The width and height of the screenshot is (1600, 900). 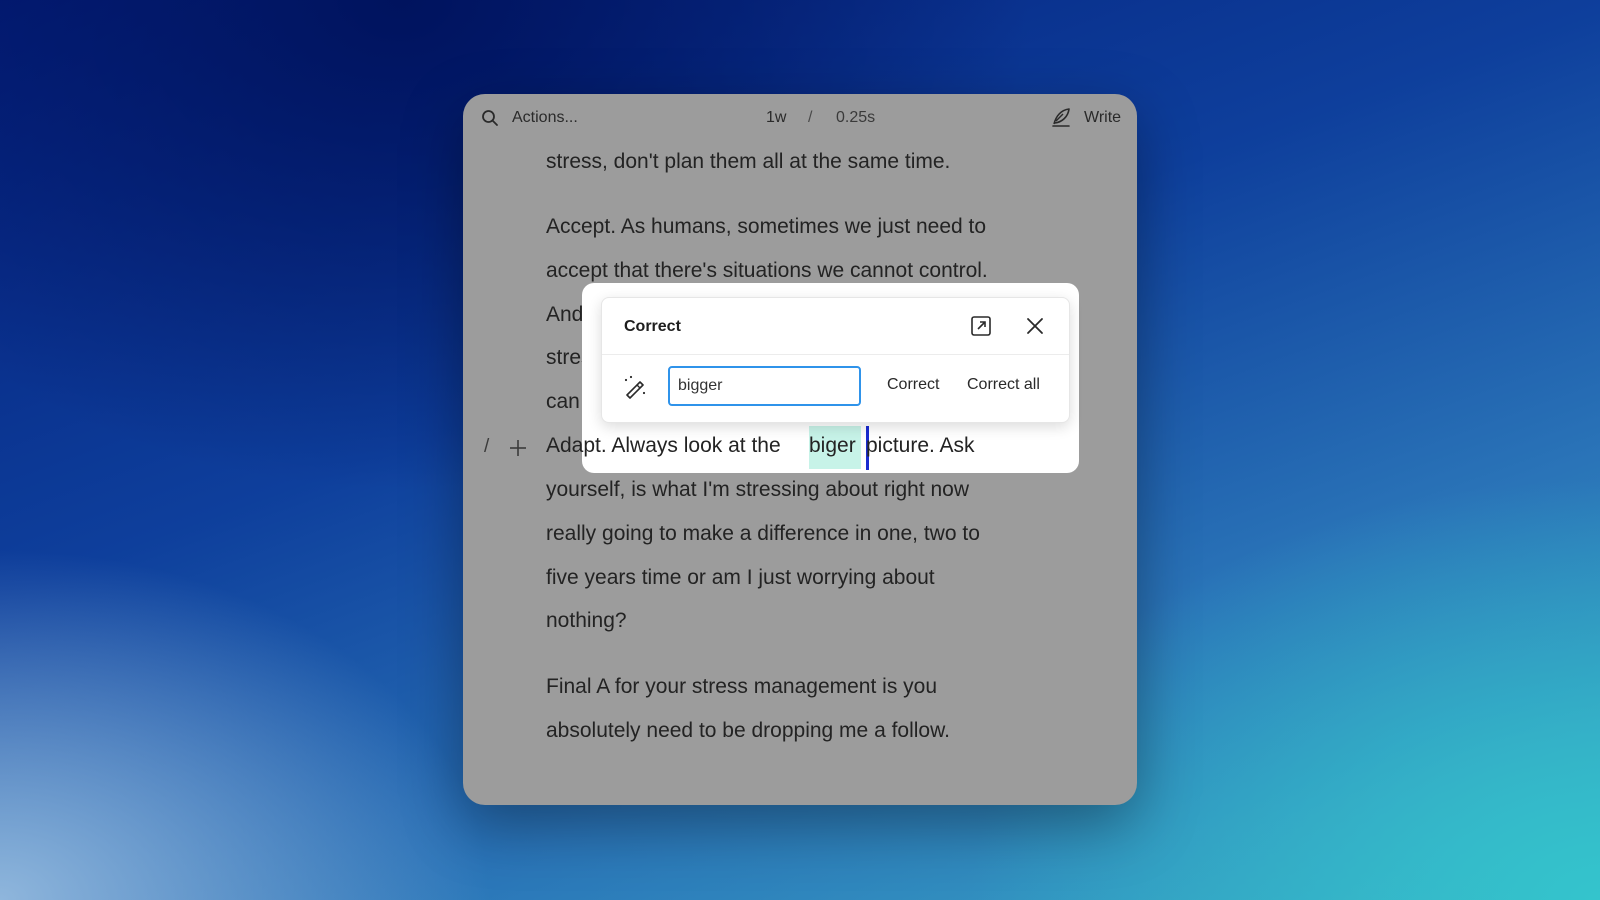 I want to click on card-title: Correct, so click(x=652, y=326).